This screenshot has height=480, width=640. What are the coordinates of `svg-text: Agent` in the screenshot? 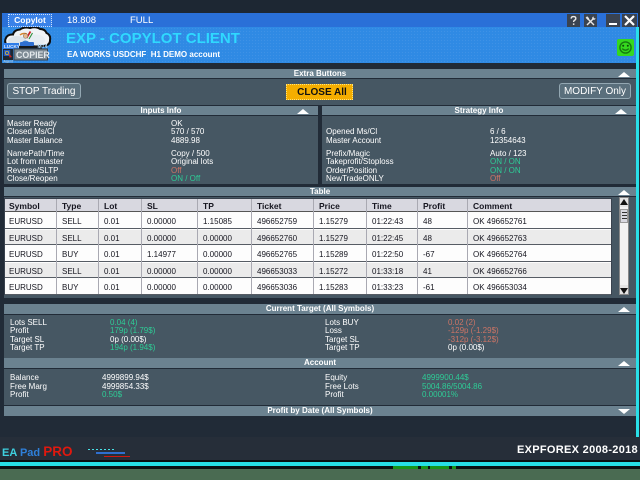 It's located at (8, 62).